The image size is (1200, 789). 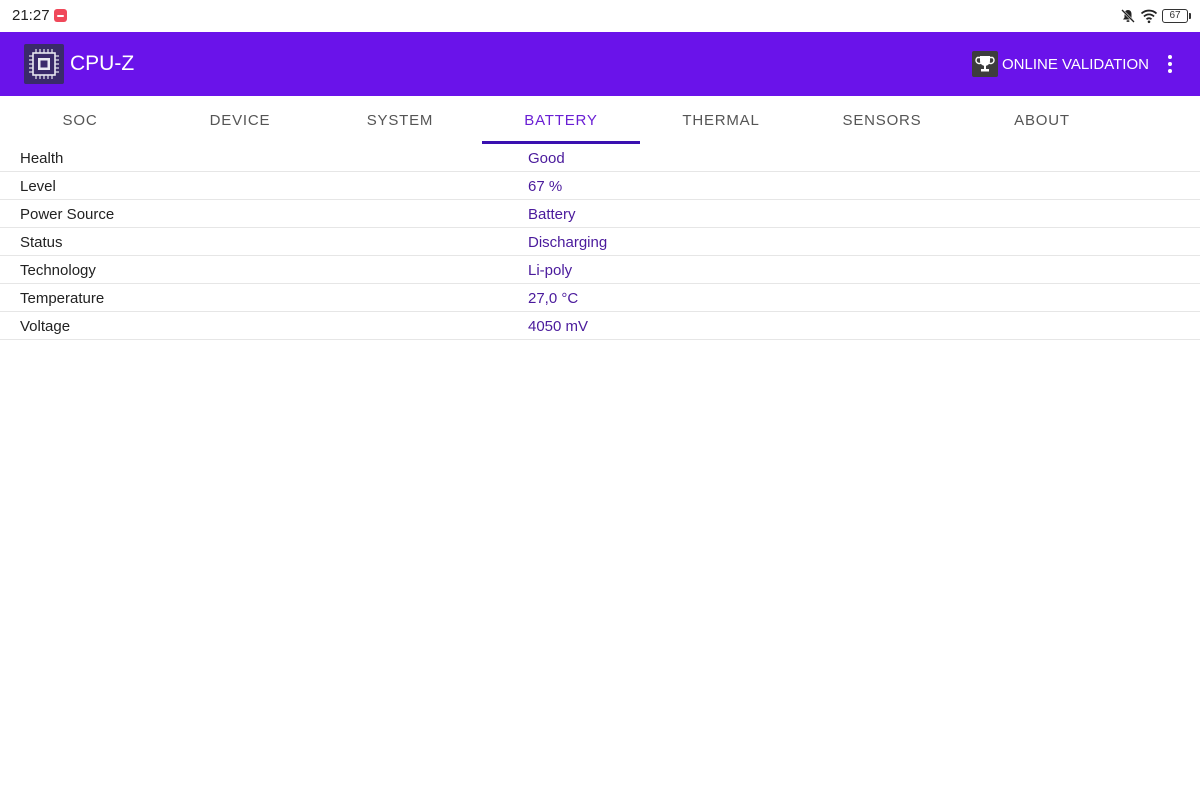 What do you see at coordinates (600, 186) in the screenshot?
I see `list-item: Level 67 %` at bounding box center [600, 186].